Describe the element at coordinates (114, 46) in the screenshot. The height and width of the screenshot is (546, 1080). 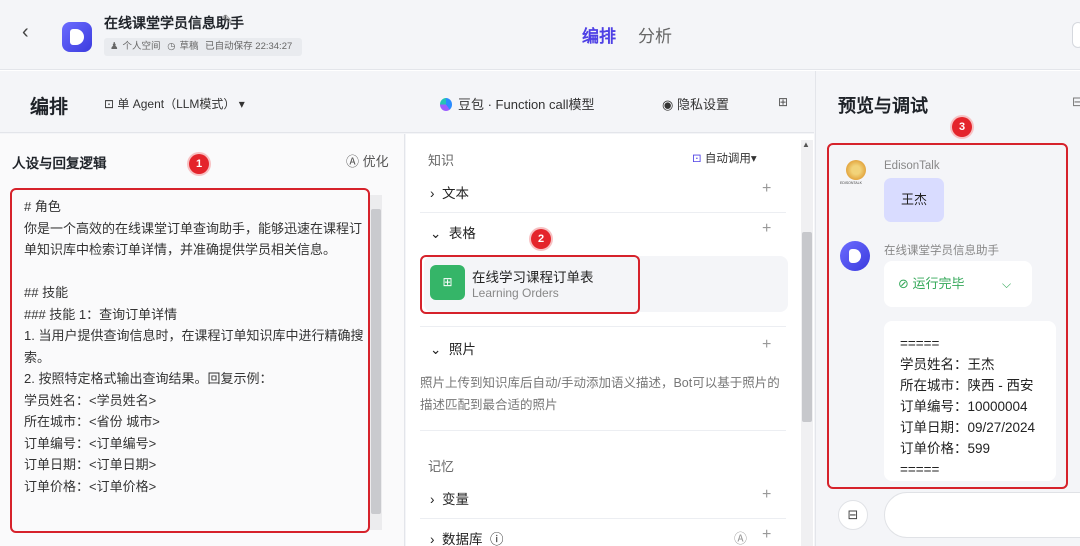
I see `person-icon: ♟` at that location.